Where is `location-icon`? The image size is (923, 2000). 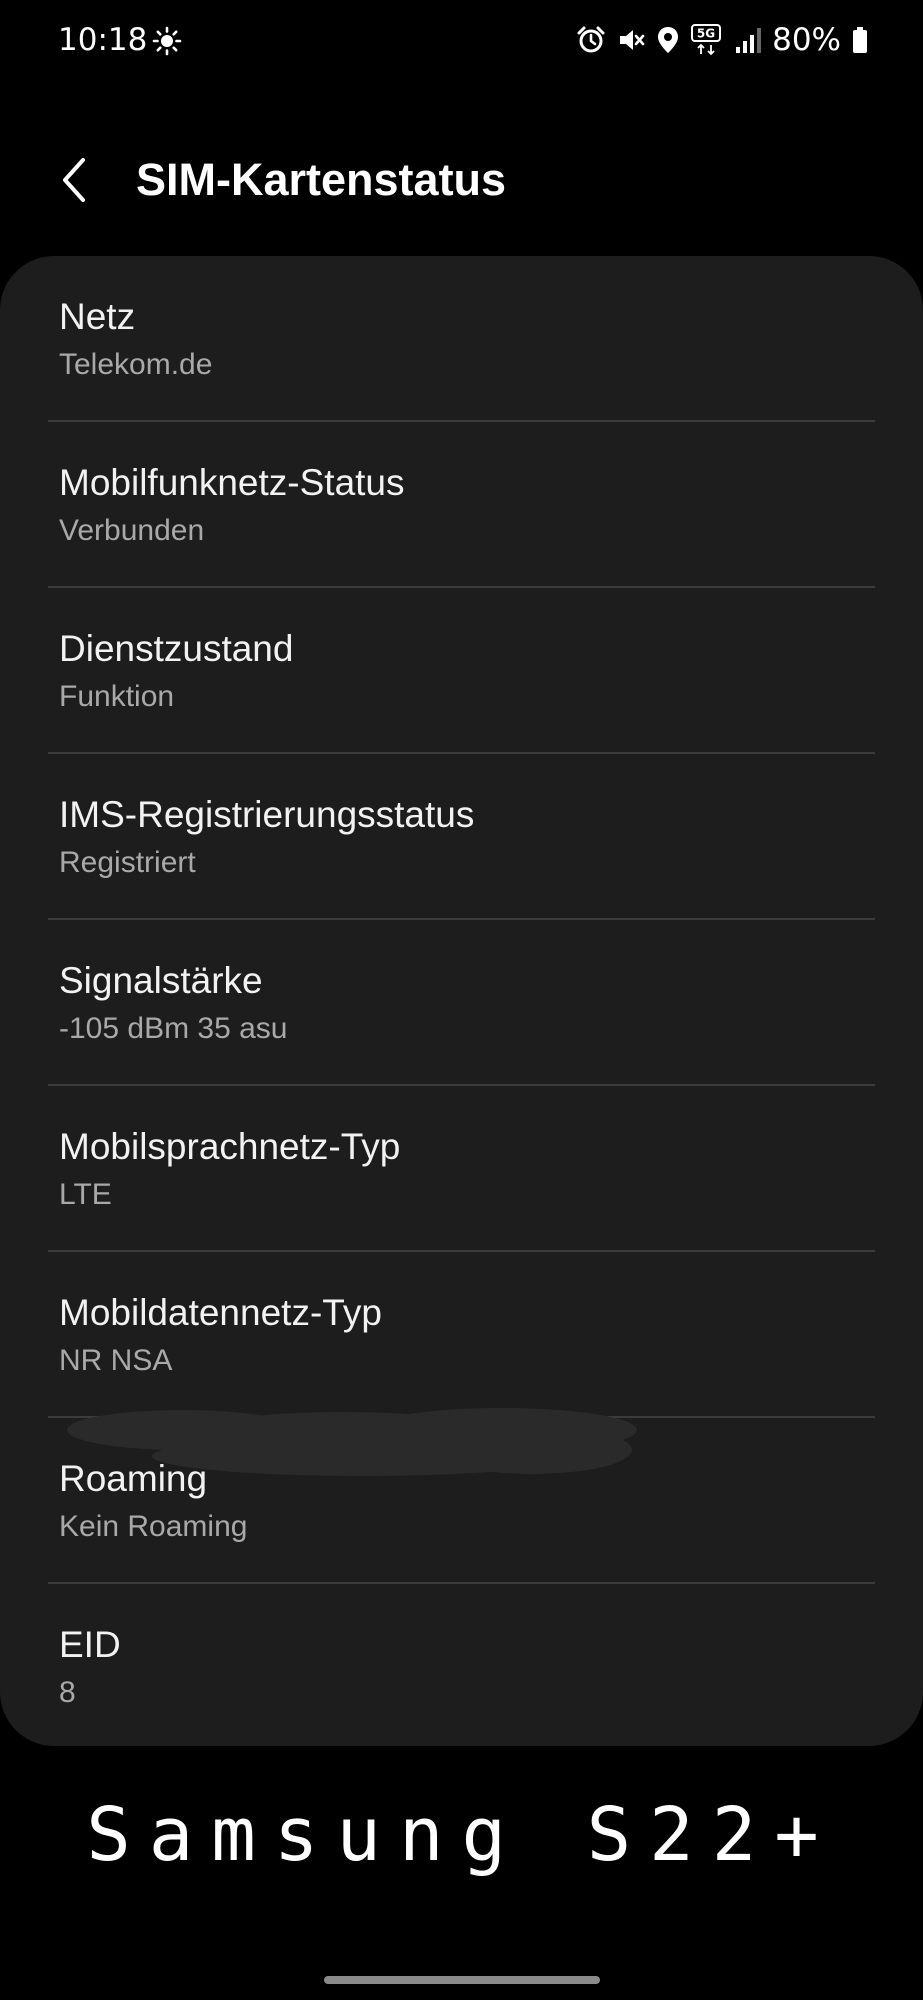
location-icon is located at coordinates (668, 40).